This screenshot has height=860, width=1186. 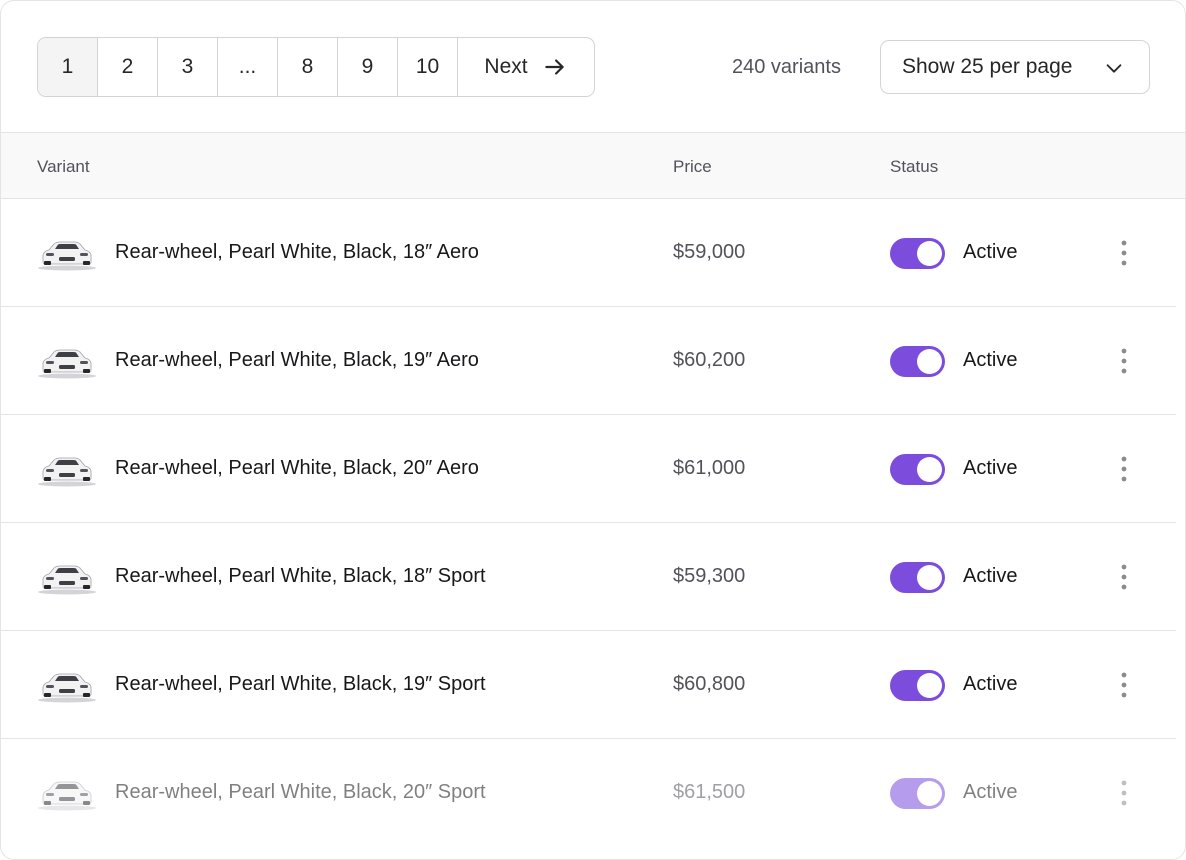 What do you see at coordinates (709, 576) in the screenshot?
I see `variant-price: $59,300` at bounding box center [709, 576].